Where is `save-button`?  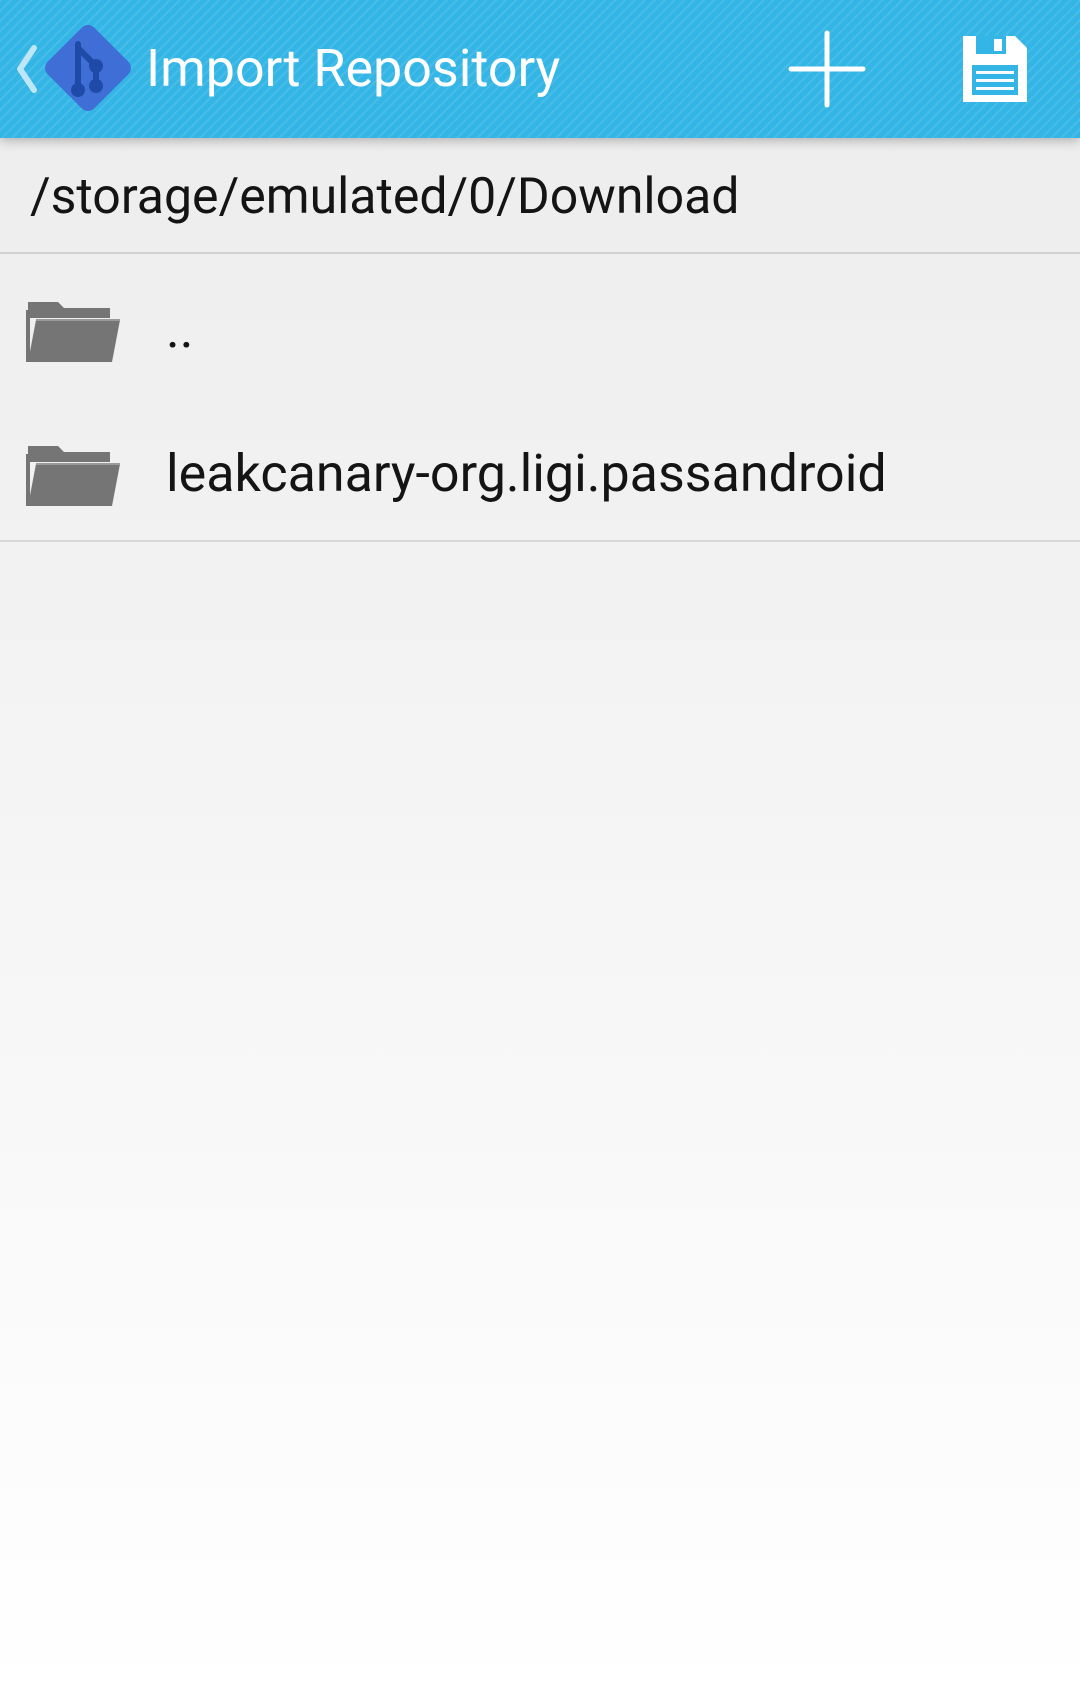 save-button is located at coordinates (995, 69).